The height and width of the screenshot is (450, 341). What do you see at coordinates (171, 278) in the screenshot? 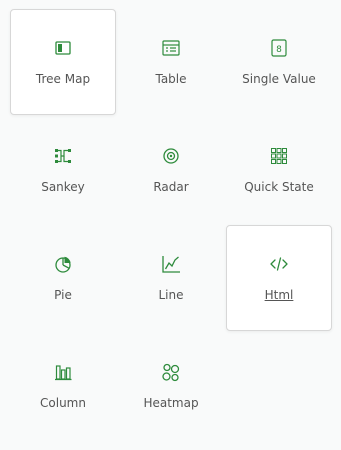
I see `tile-line: Line` at bounding box center [171, 278].